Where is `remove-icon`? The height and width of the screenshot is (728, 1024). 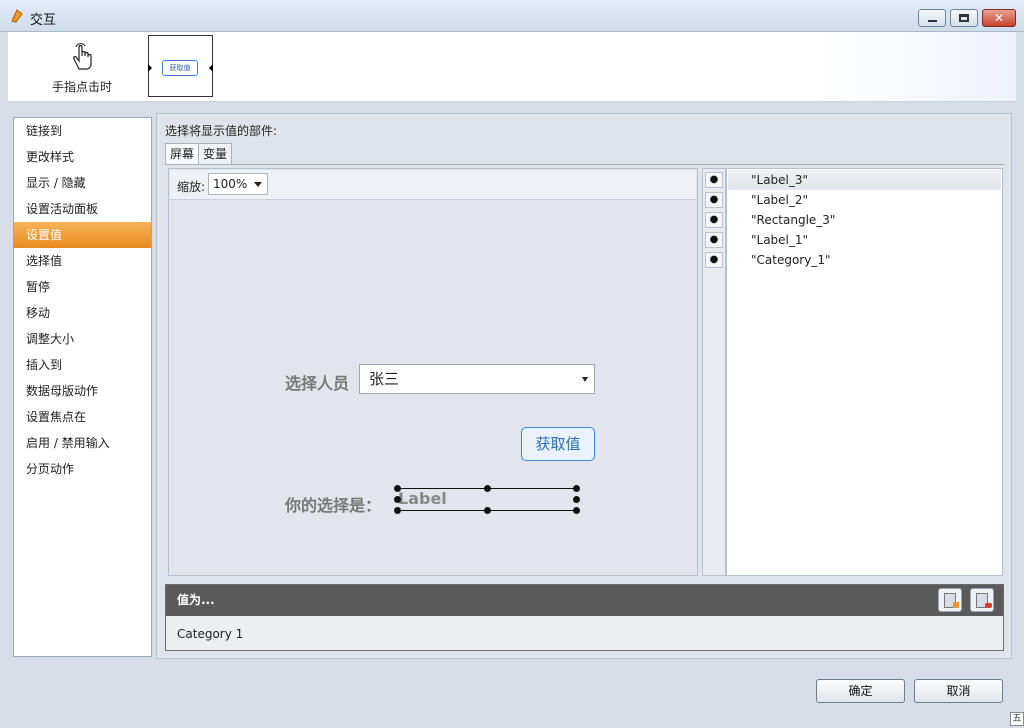 remove-icon is located at coordinates (988, 605).